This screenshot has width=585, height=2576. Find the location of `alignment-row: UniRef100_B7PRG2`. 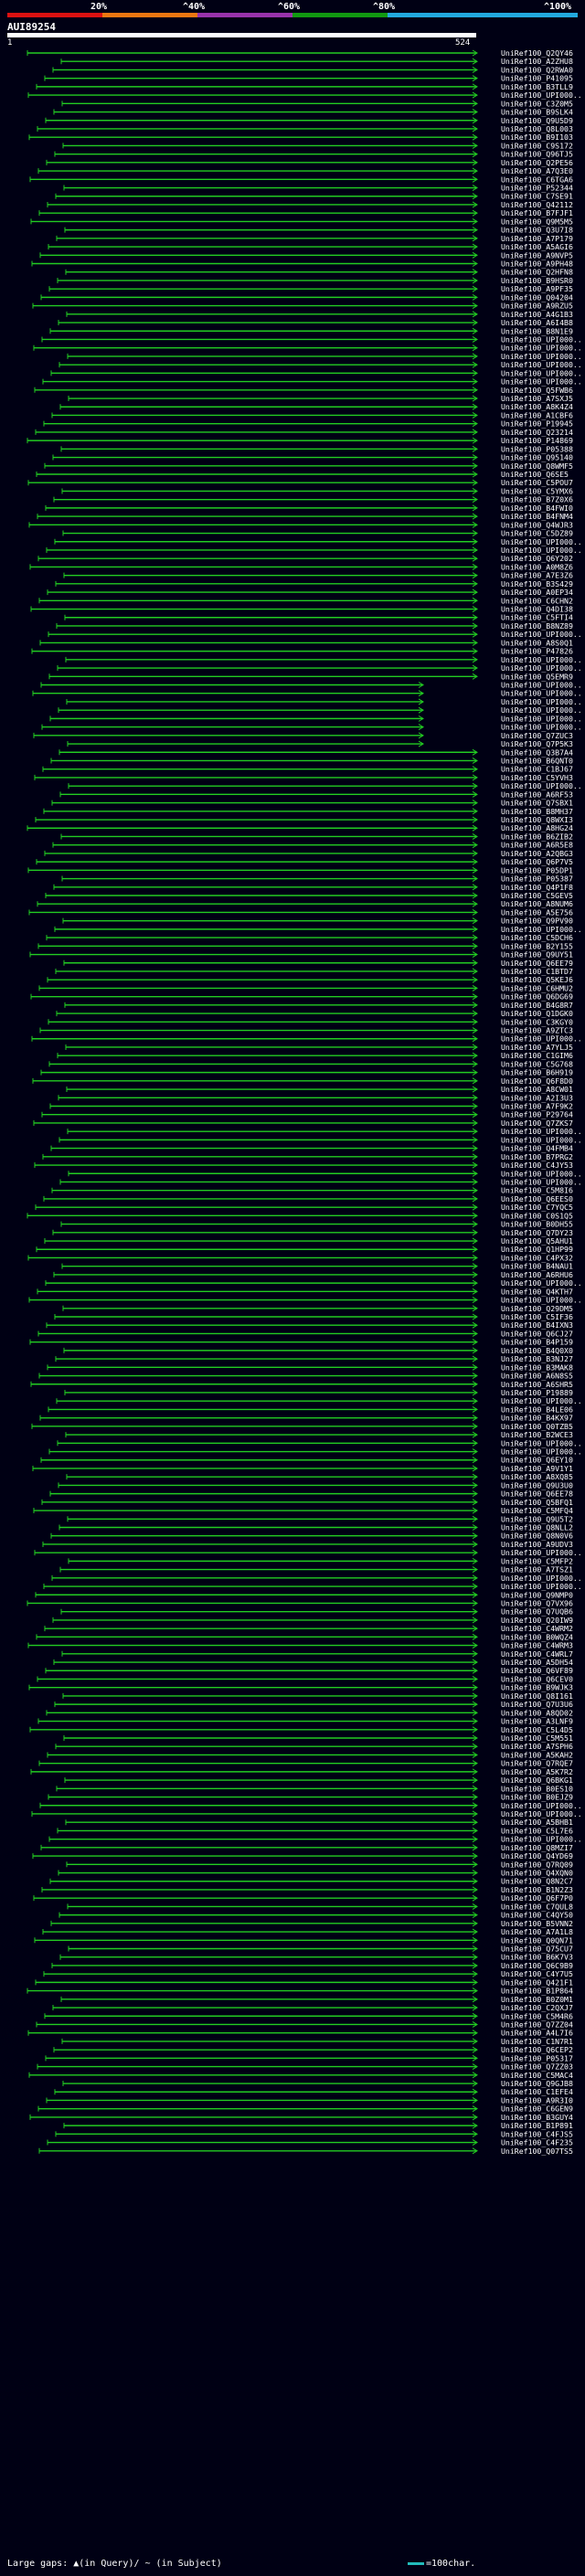

alignment-row: UniRef100_B7PRG2 is located at coordinates (308, 1156).